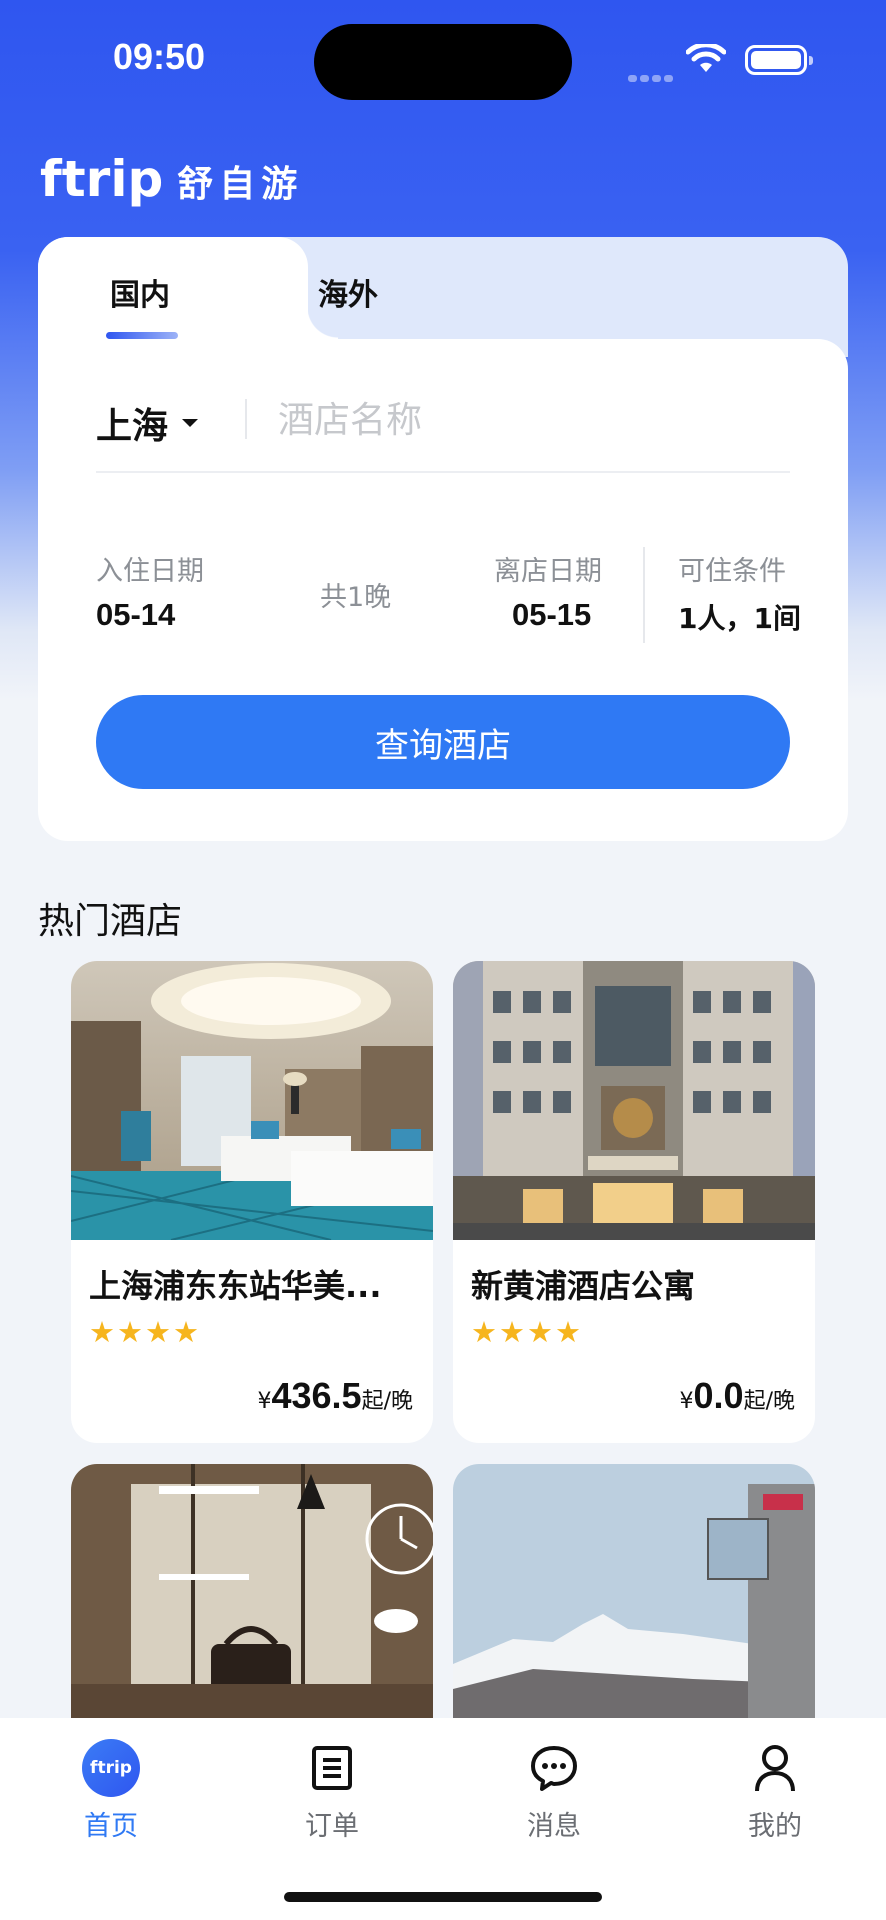 The height and width of the screenshot is (1920, 886). What do you see at coordinates (706, 58) in the screenshot?
I see `wifi-icon` at bounding box center [706, 58].